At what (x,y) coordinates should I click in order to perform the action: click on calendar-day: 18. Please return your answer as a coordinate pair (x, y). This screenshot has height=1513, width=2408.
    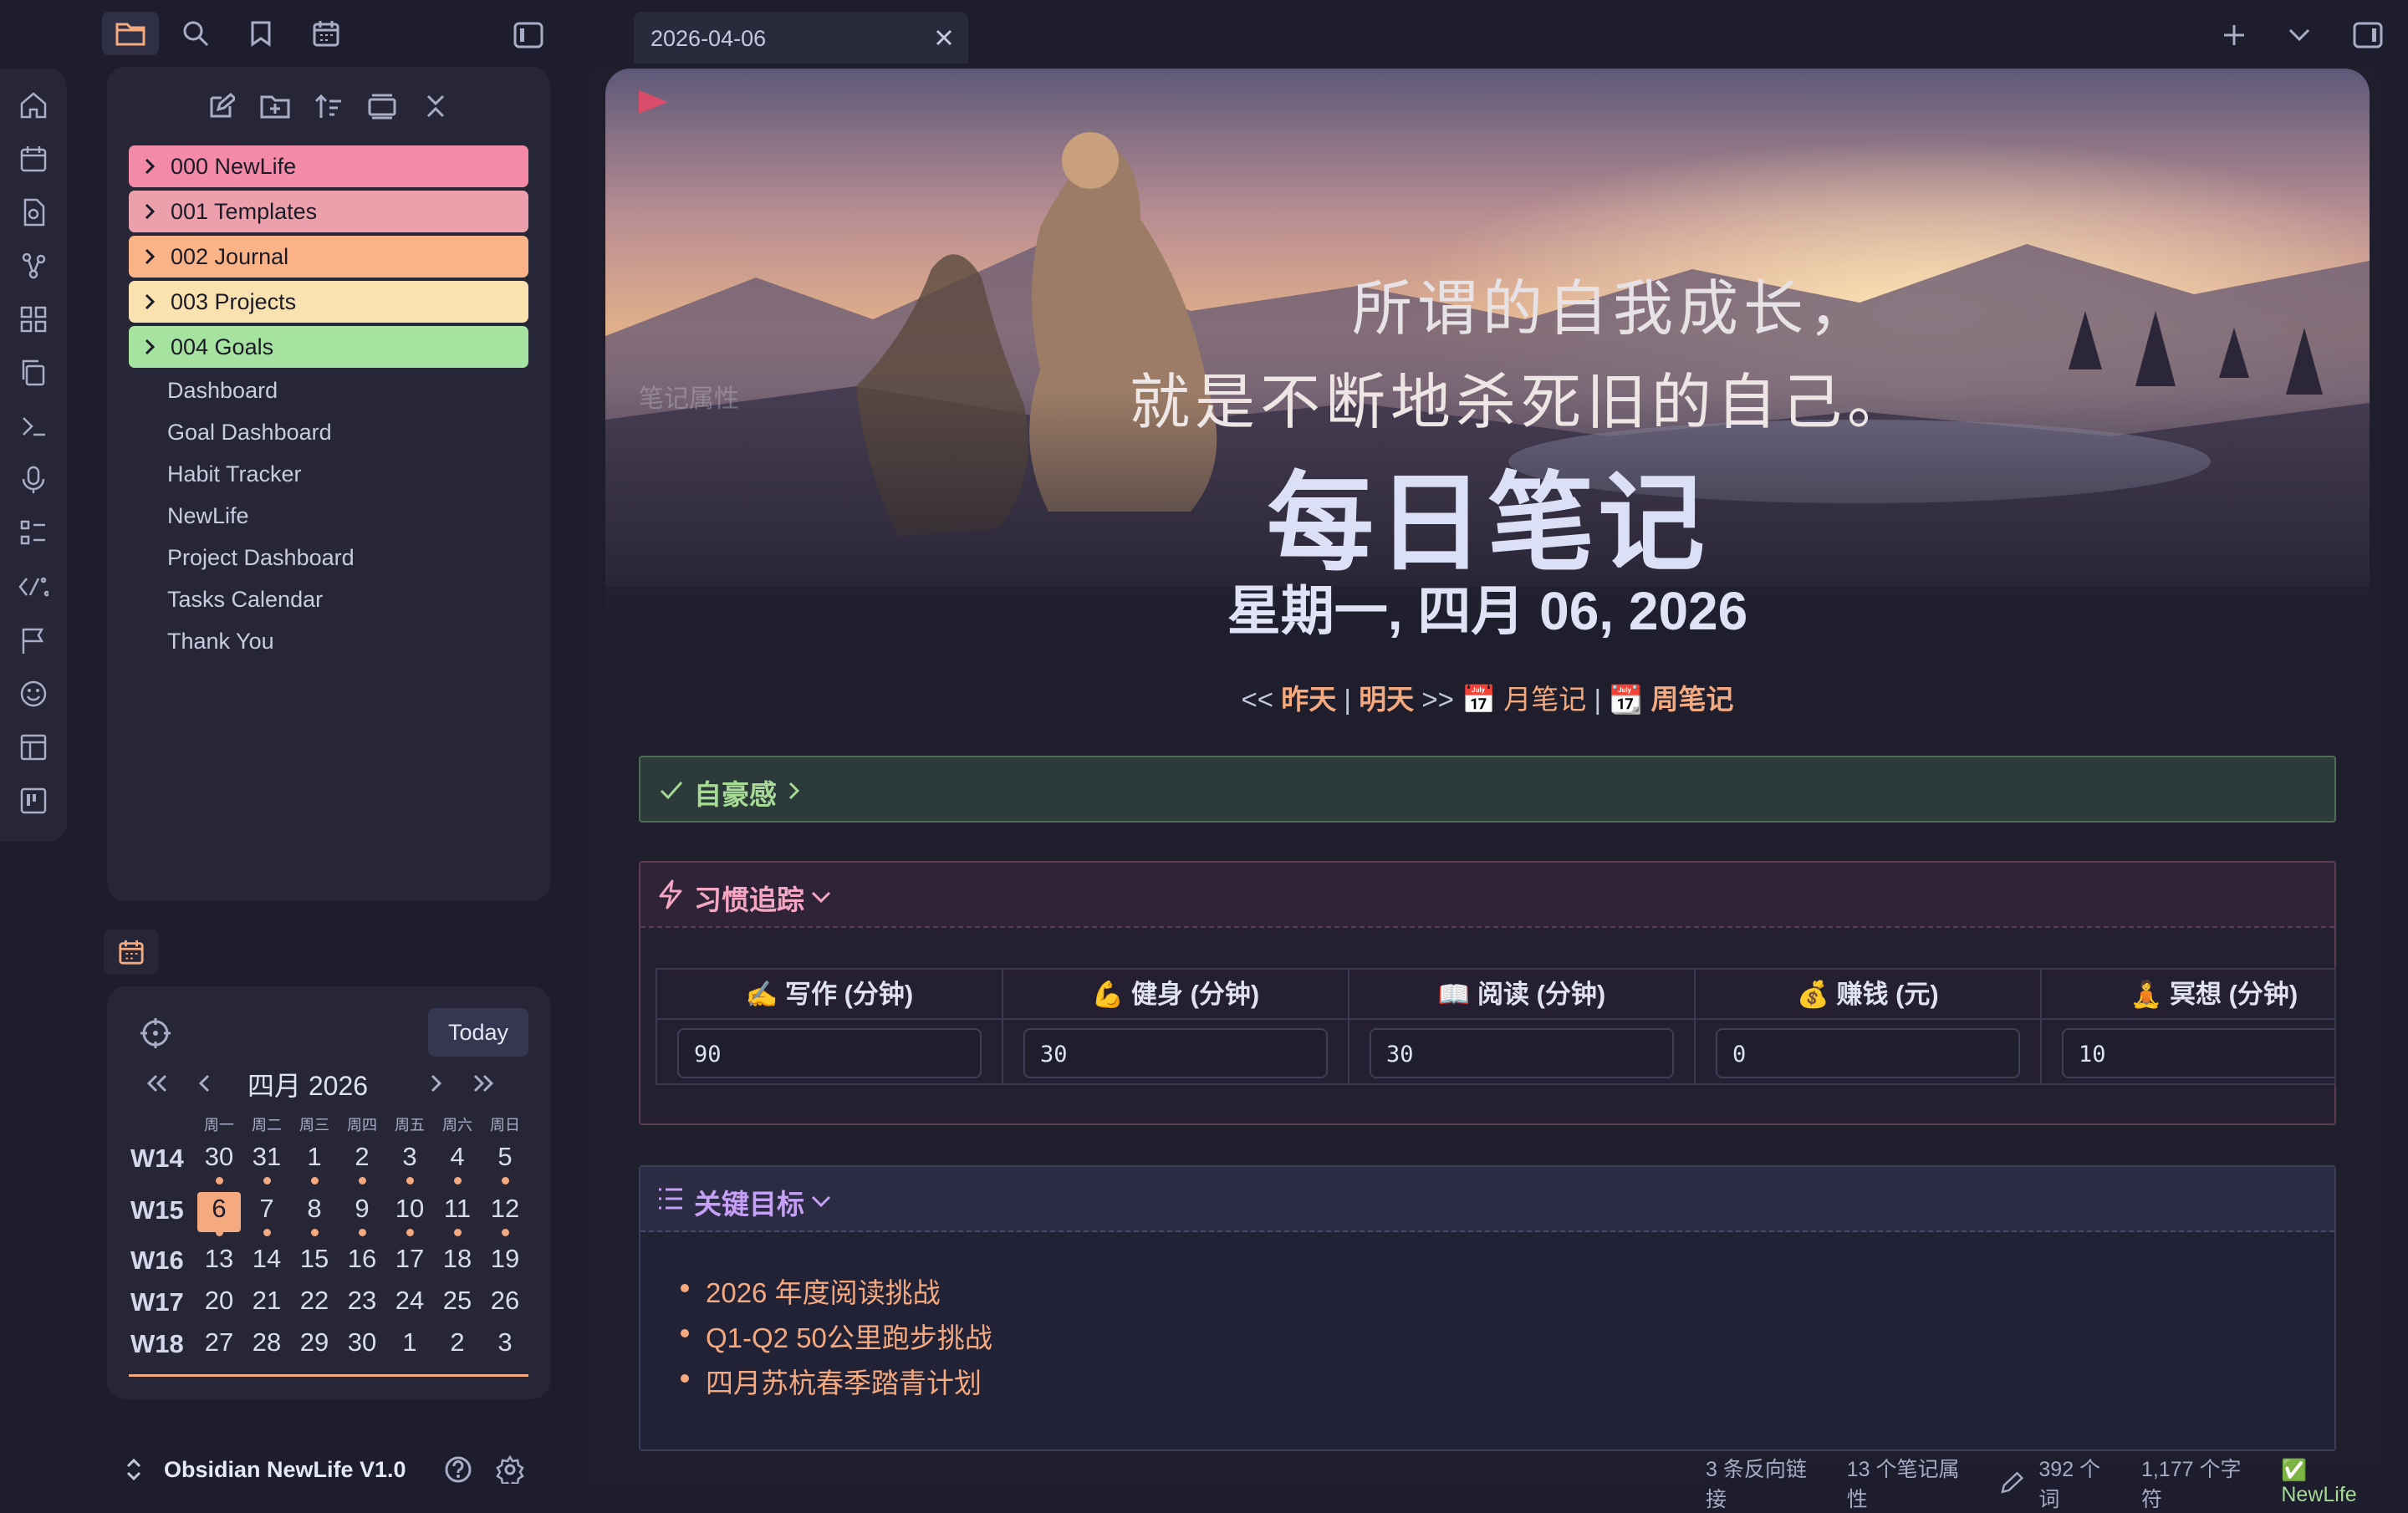
    Looking at the image, I should click on (458, 1262).